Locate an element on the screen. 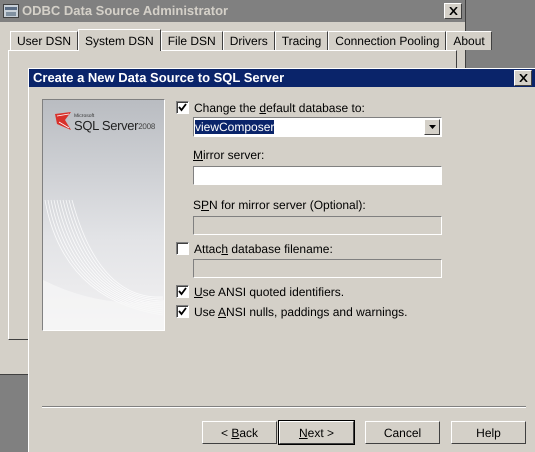 The image size is (535, 452). checkbox-label: Change the default database to: is located at coordinates (279, 108).